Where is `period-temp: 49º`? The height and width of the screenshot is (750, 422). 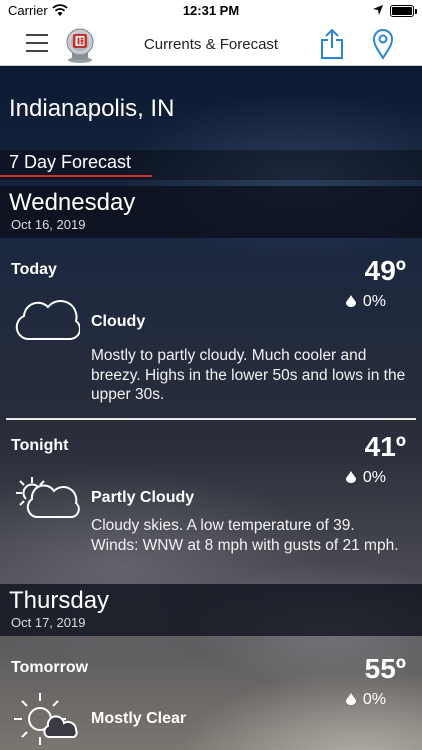 period-temp: 49º is located at coordinates (385, 270).